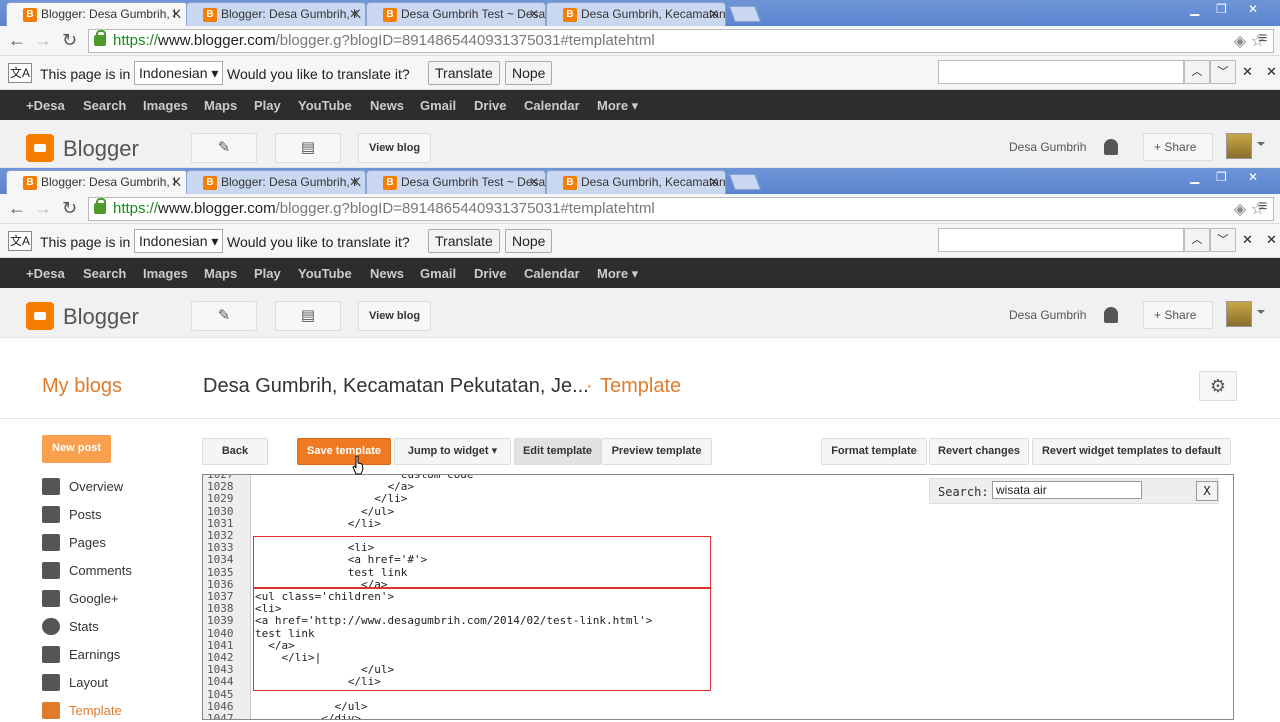  Describe the element at coordinates (1218, 386) in the screenshot. I see `gear-icon: ⚙` at that location.